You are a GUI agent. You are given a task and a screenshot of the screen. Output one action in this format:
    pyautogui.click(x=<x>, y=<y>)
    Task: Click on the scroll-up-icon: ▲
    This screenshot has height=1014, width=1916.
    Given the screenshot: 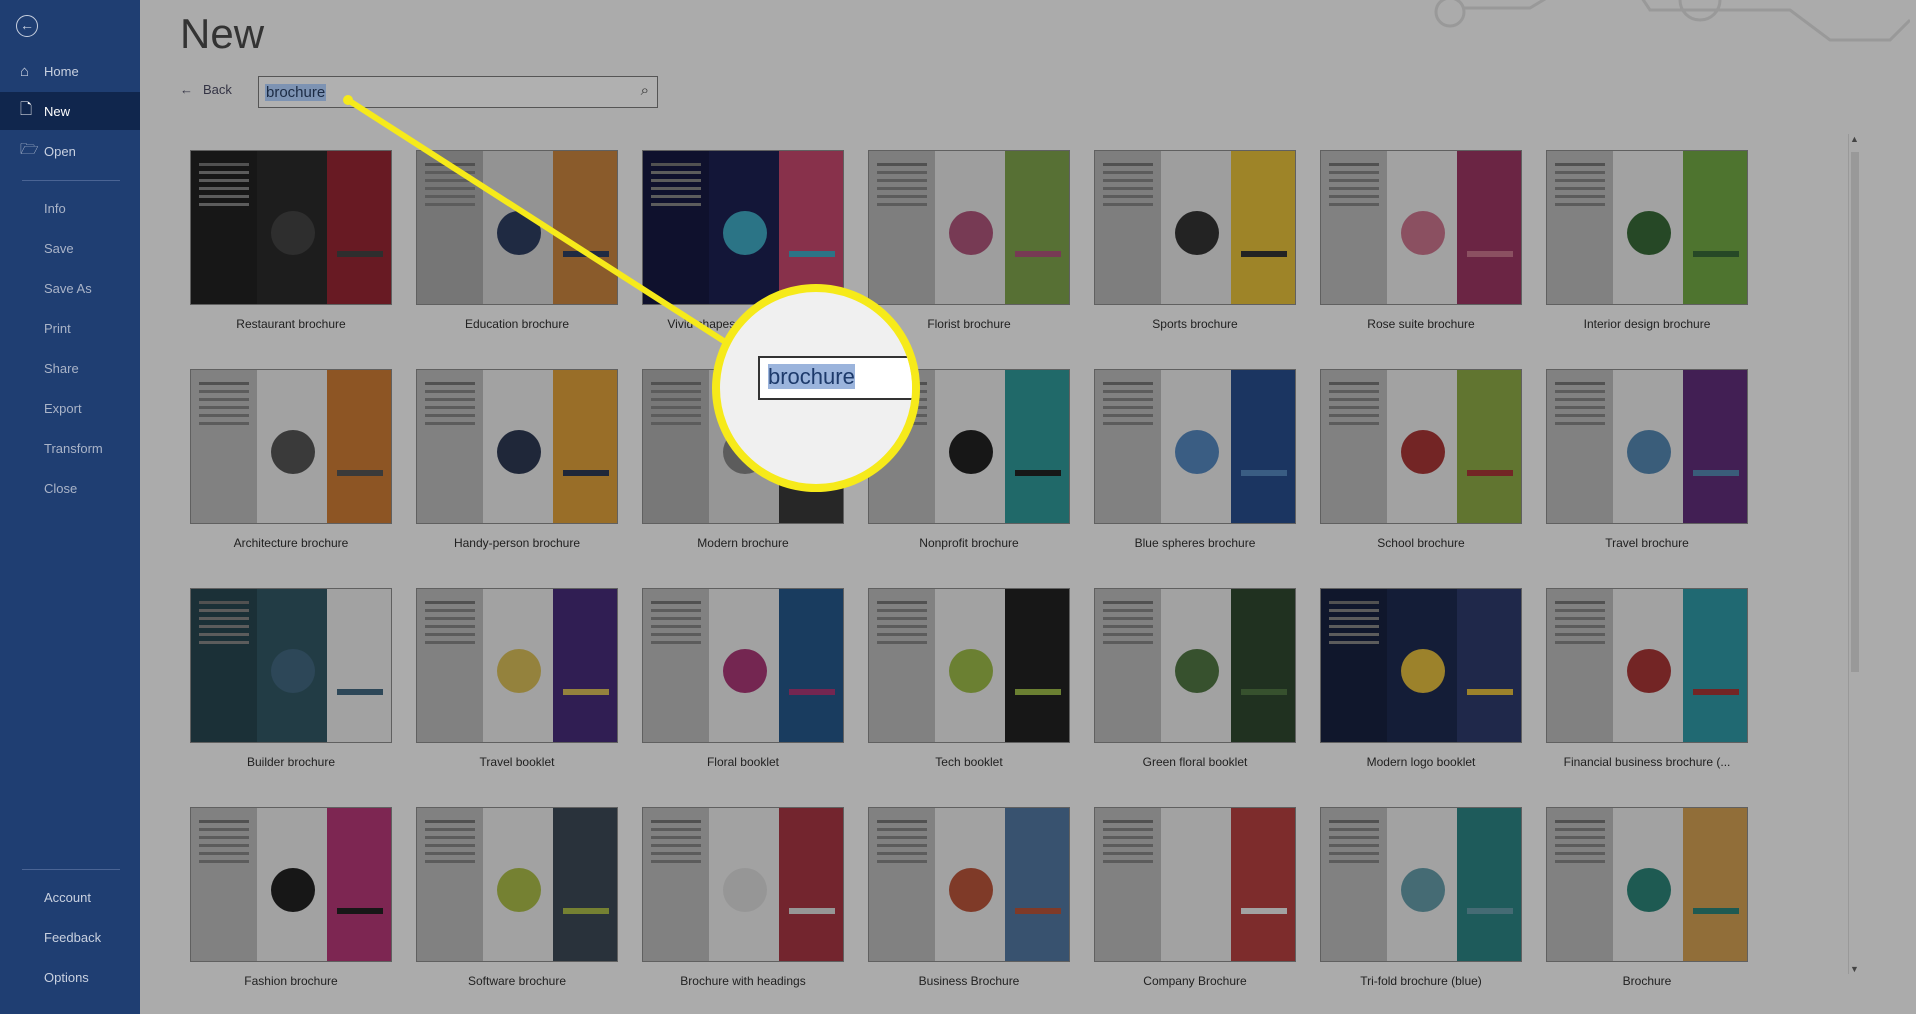 What is the action you would take?
    pyautogui.click(x=1854, y=139)
    